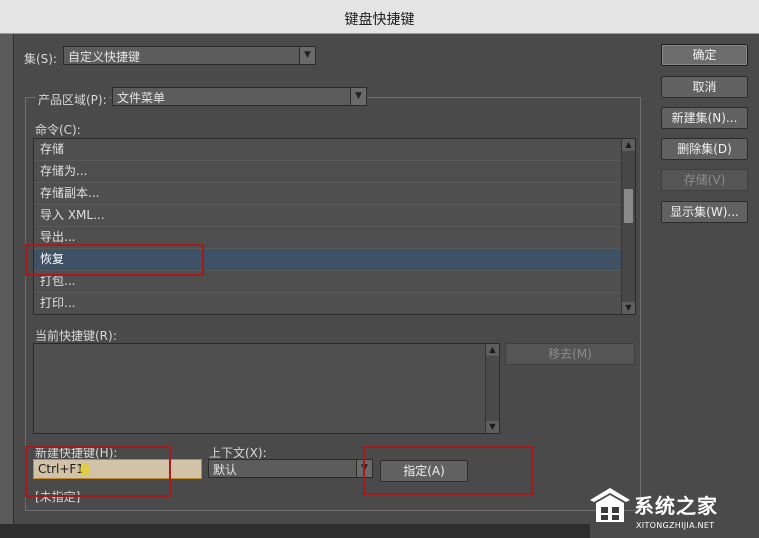 The image size is (759, 538). What do you see at coordinates (379, 20) in the screenshot?
I see `window-title: 键盘快捷键` at bounding box center [379, 20].